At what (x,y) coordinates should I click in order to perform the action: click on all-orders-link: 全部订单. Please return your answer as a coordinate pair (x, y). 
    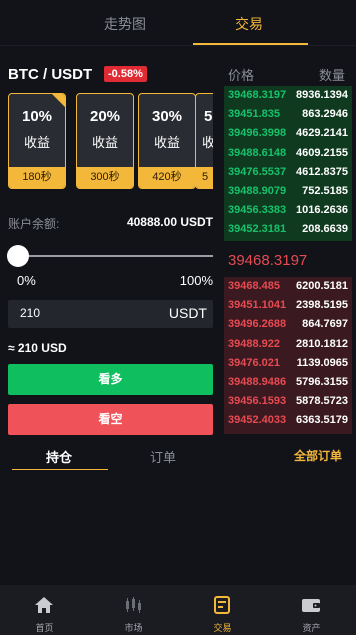
    Looking at the image, I should click on (318, 455).